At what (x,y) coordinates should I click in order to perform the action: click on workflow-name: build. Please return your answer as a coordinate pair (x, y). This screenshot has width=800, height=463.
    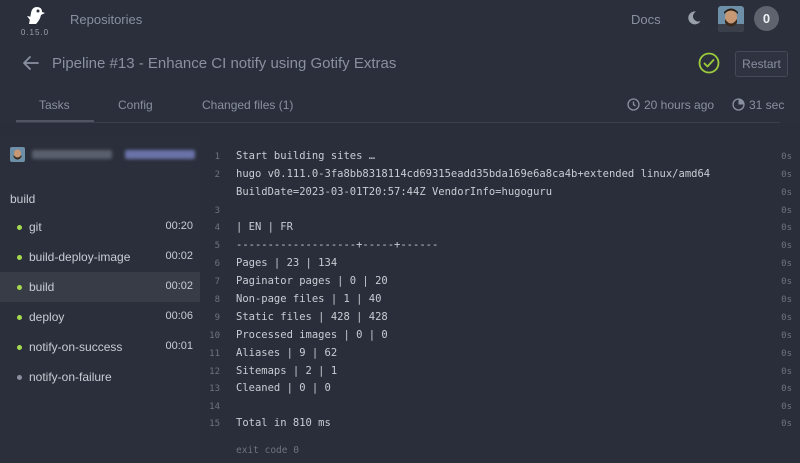
    Looking at the image, I should click on (23, 199).